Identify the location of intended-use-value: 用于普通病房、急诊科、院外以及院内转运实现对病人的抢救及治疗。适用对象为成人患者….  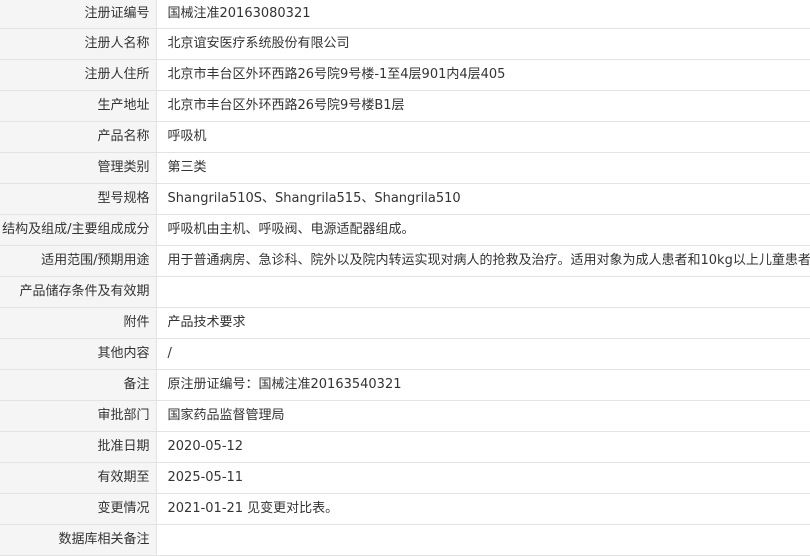
(483, 261).